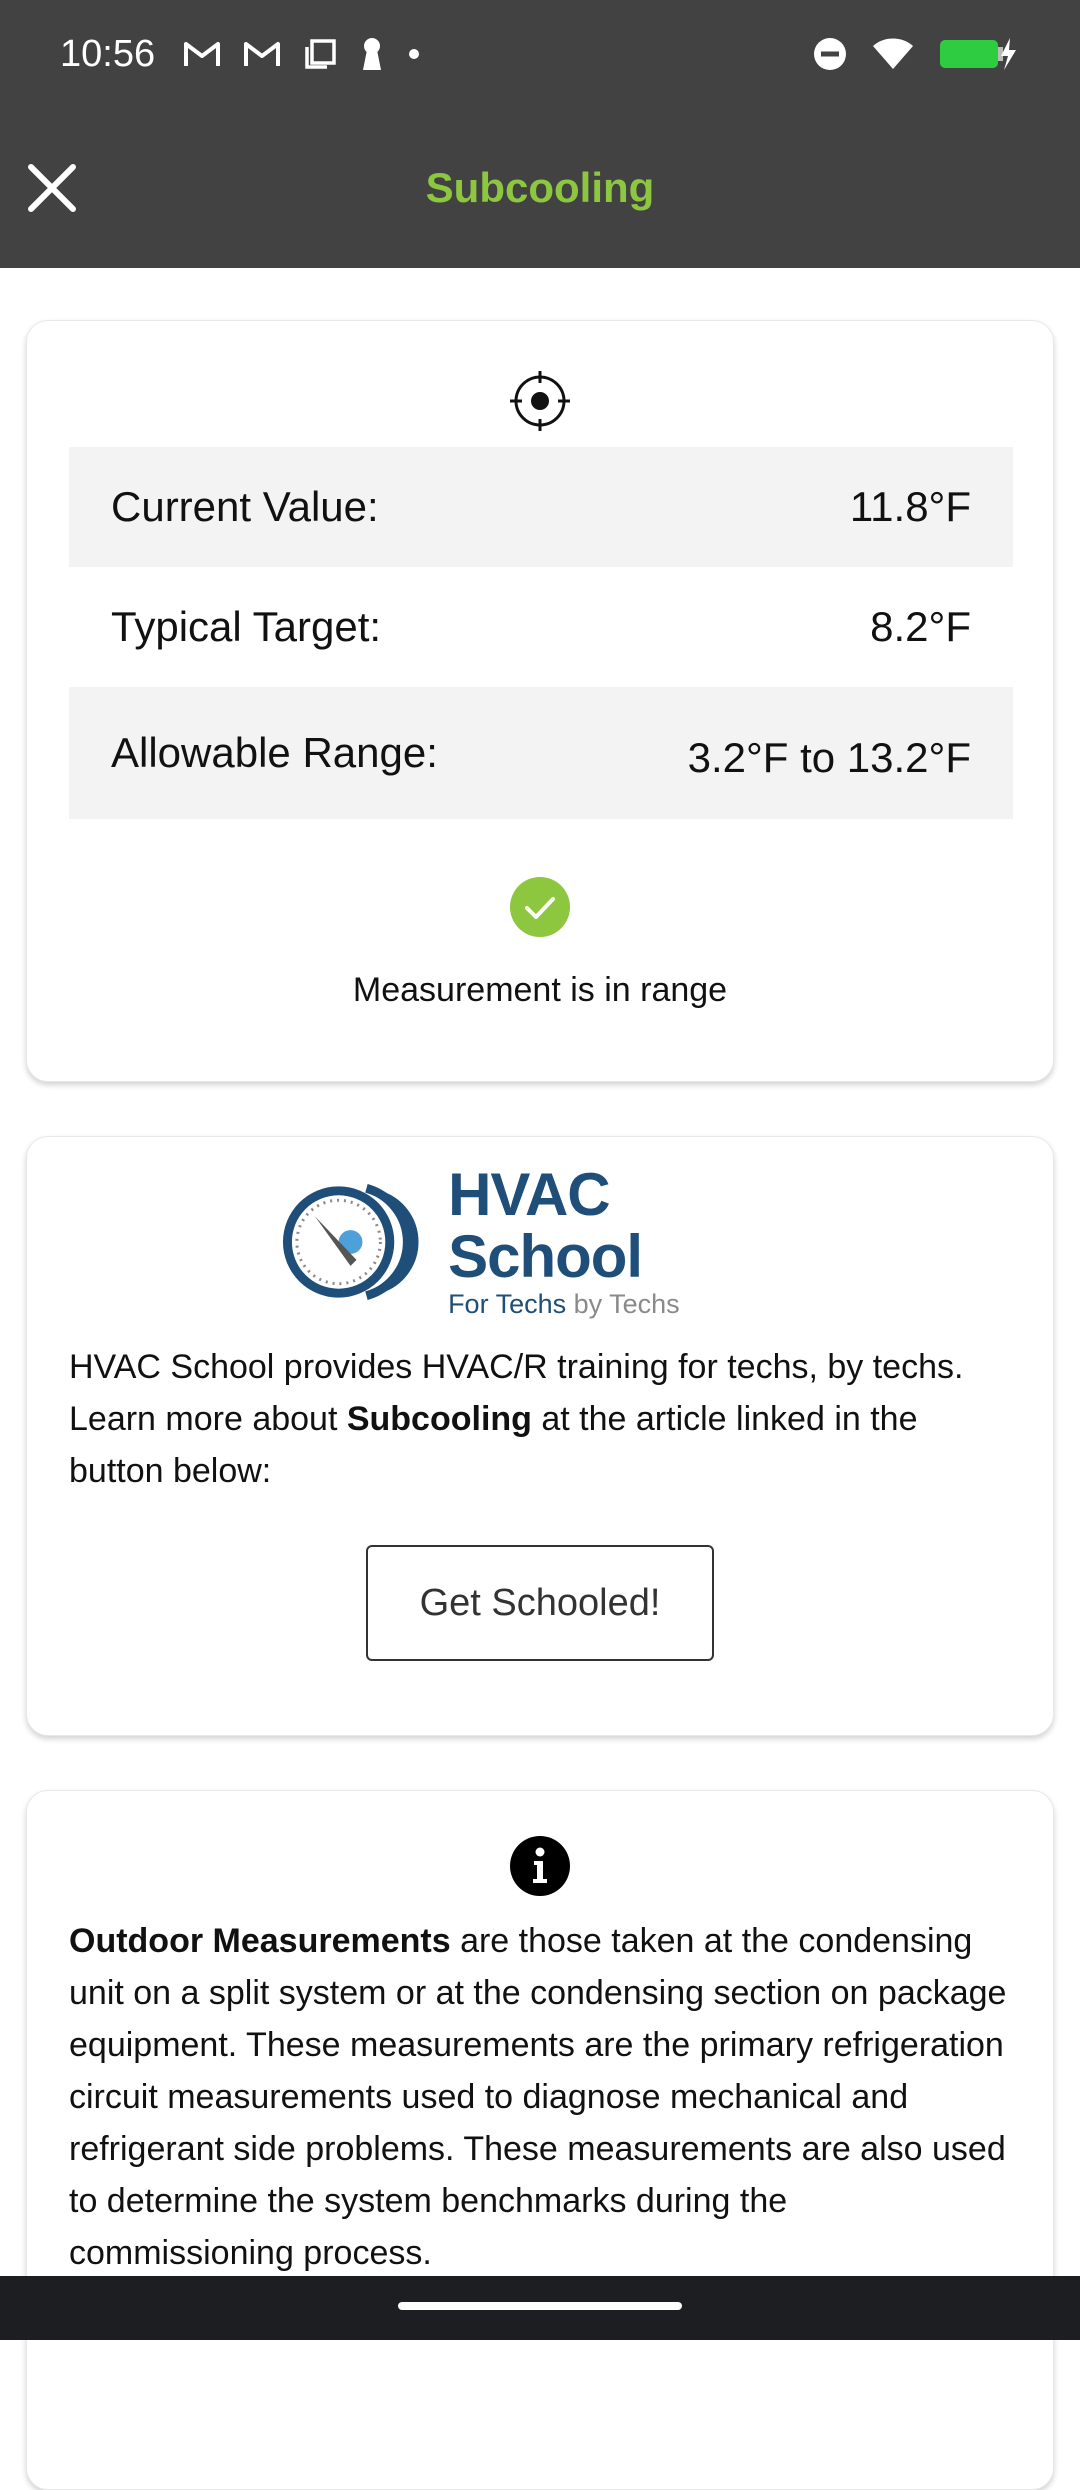 The width and height of the screenshot is (1080, 2490). Describe the element at coordinates (564, 1304) in the screenshot. I see `logo-tagline: For Techs by Techs` at that location.